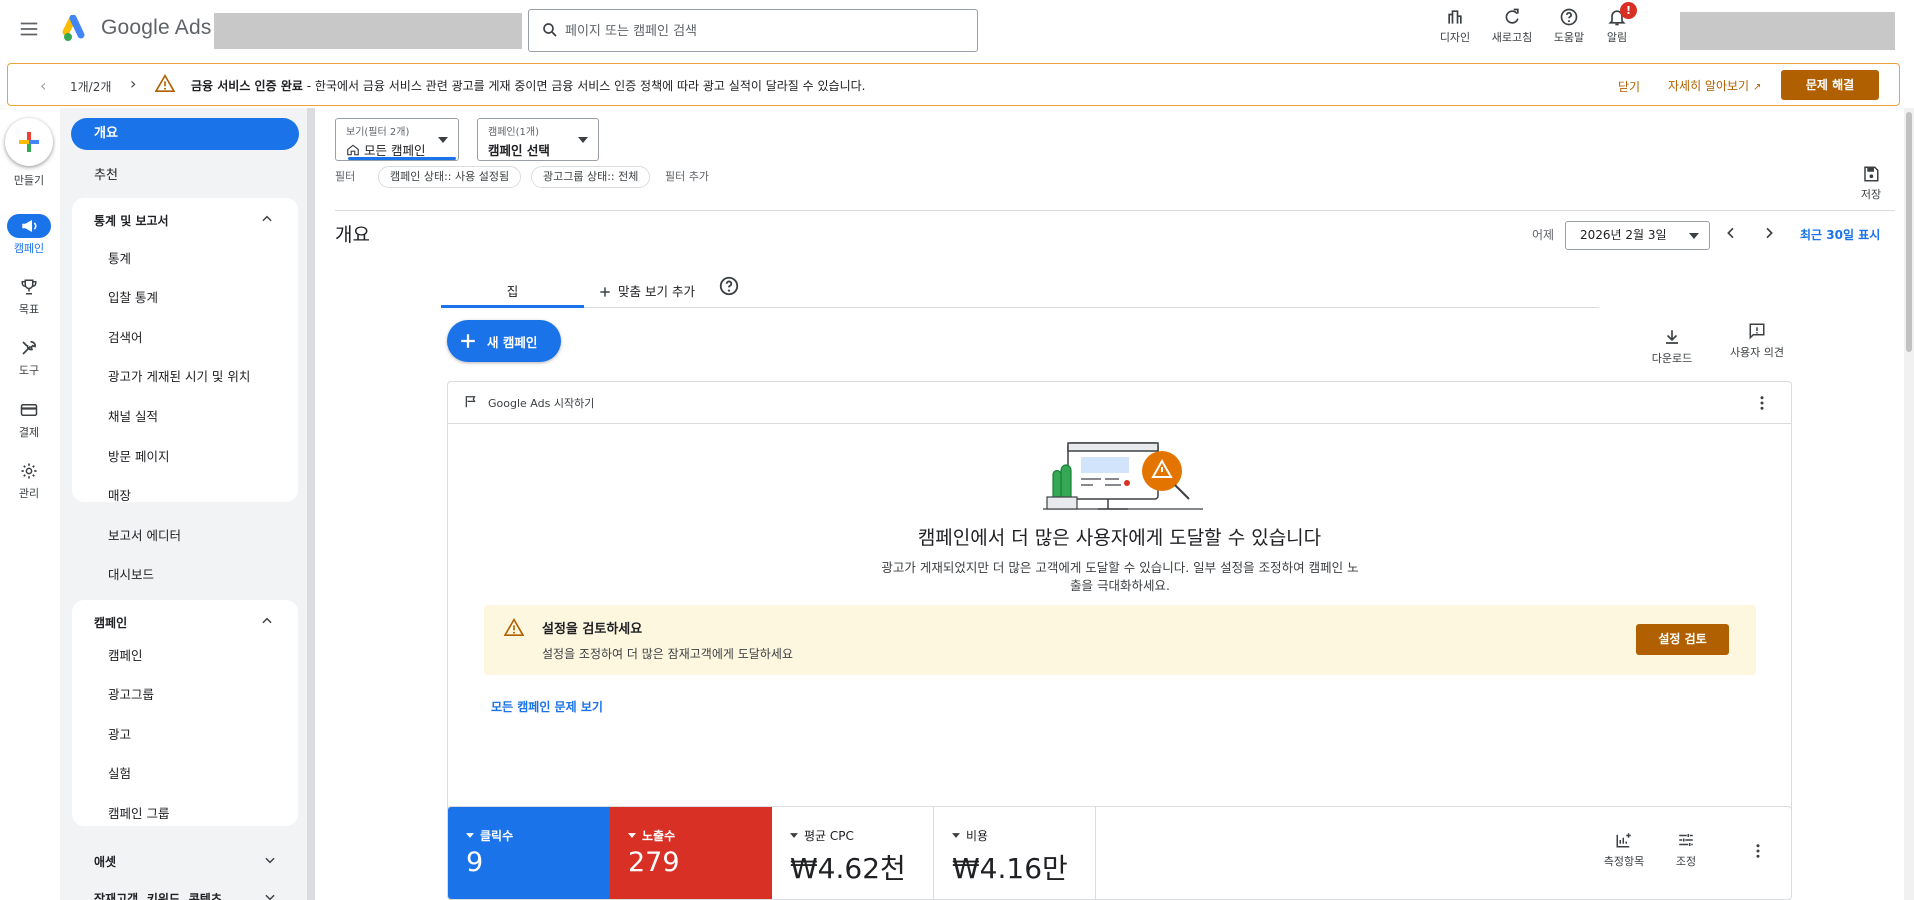  I want to click on tab-add-label: 맞춤 보기 추가, so click(656, 291).